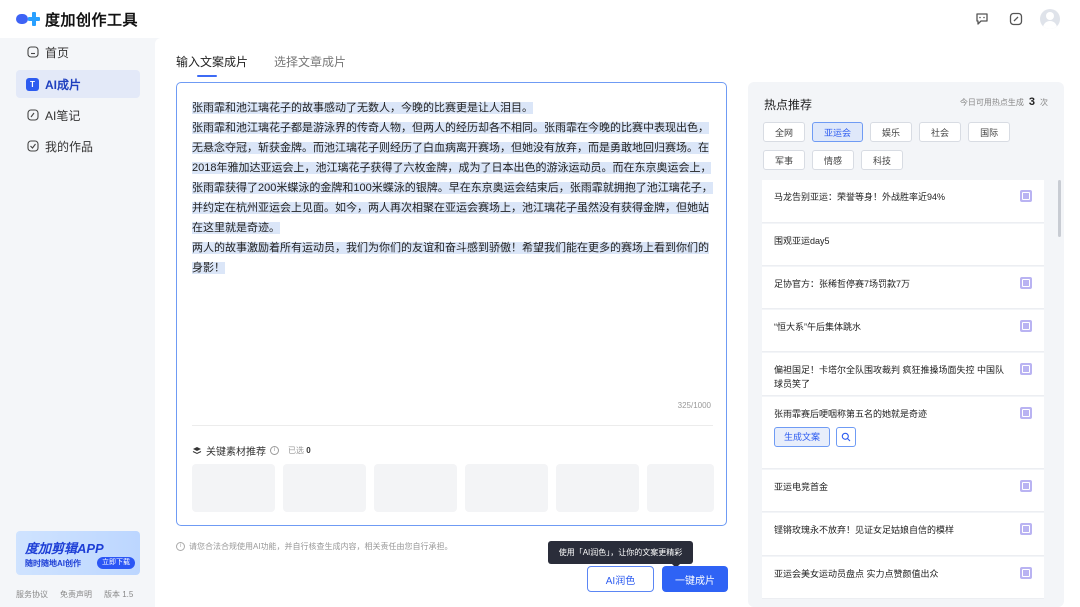  Describe the element at coordinates (989, 132) in the screenshot. I see `tag-international: 国际` at that location.